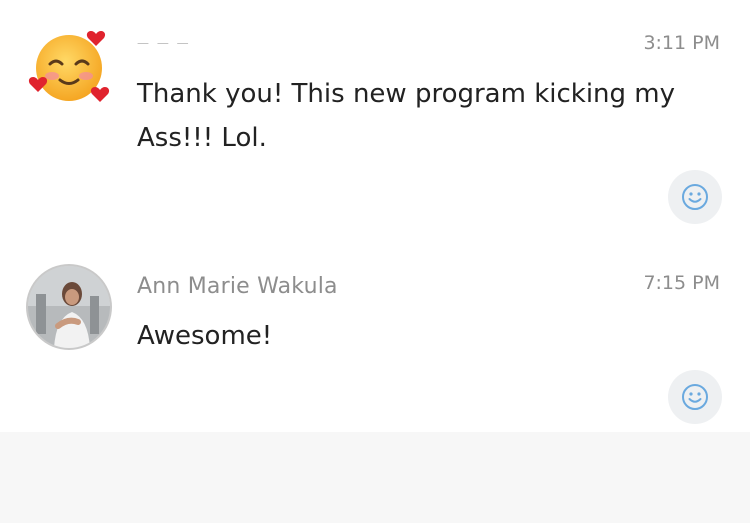 Image resolution: width=750 pixels, height=523 pixels. Describe the element at coordinates (681, 283) in the screenshot. I see `timestamp: 7:15 PM` at that location.